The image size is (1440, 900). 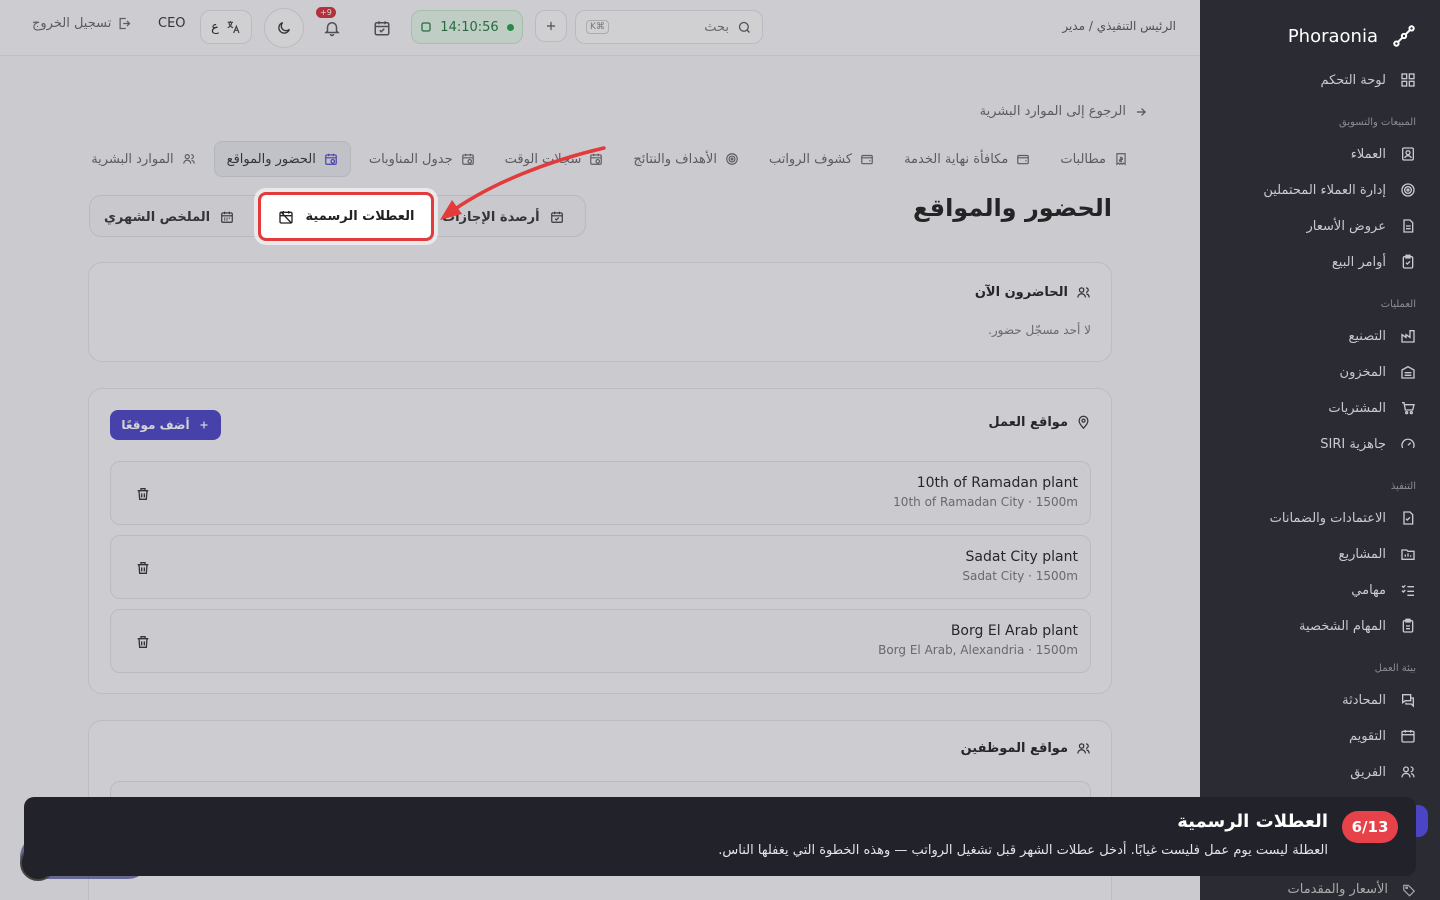 What do you see at coordinates (1320, 554) in the screenshot?
I see `sidebar-item-projects: المشاريع` at bounding box center [1320, 554].